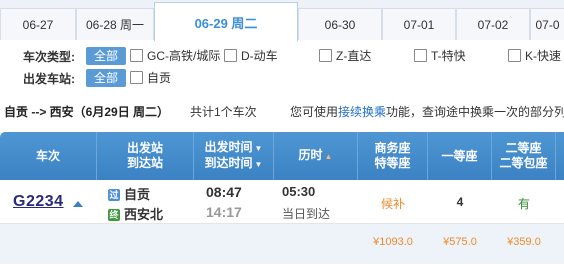 This screenshot has width=564, height=269. Describe the element at coordinates (38, 24) in the screenshot. I see `date-tab-0627: 06-27` at that location.